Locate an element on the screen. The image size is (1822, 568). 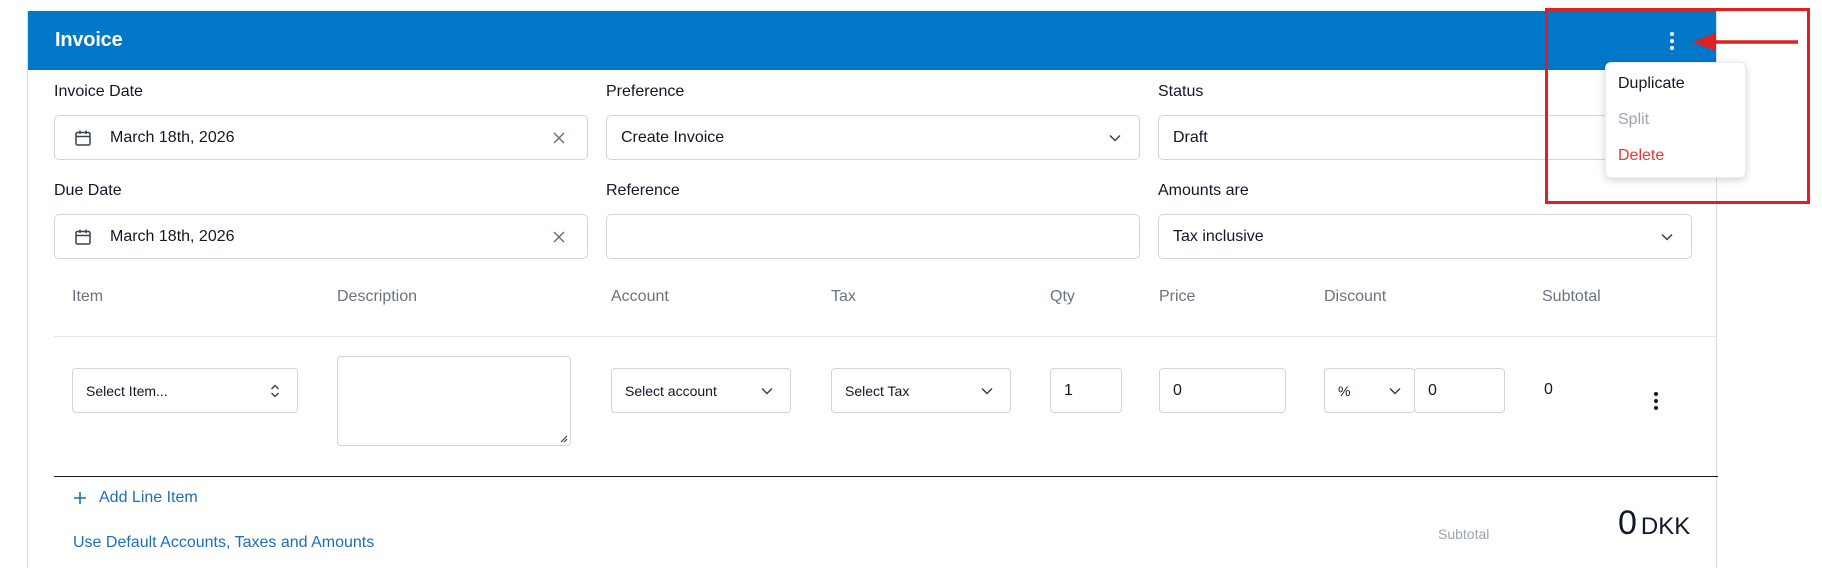
column-header-tax: Tax is located at coordinates (843, 296).